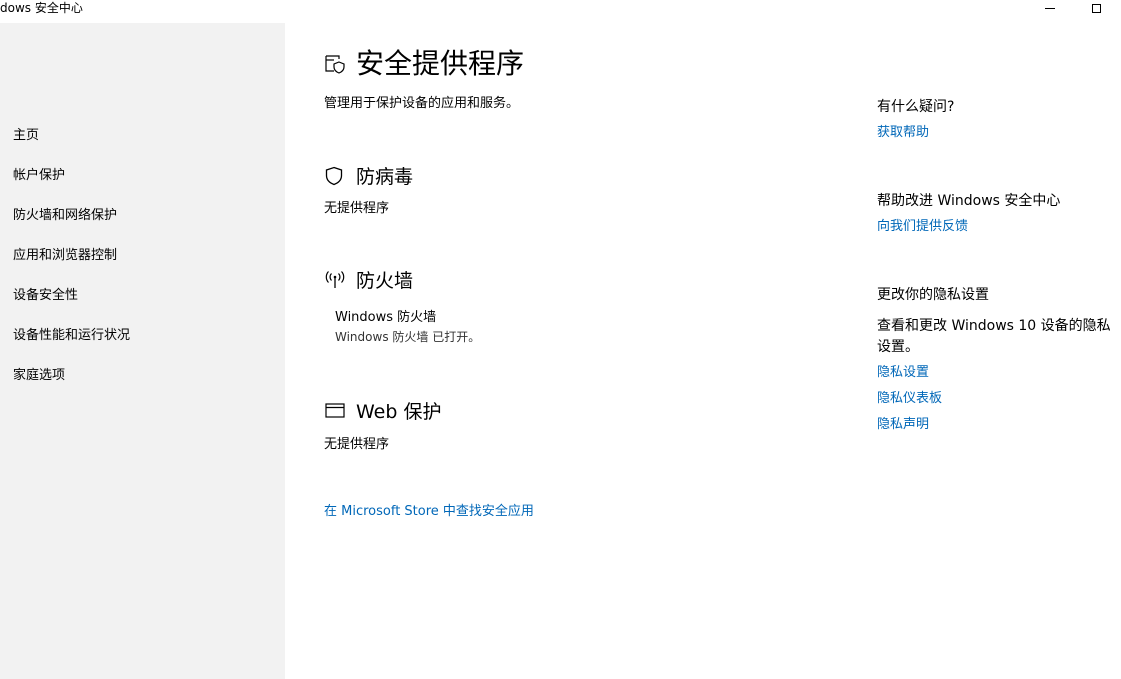  I want to click on minimize-icon, so click(1050, 8).